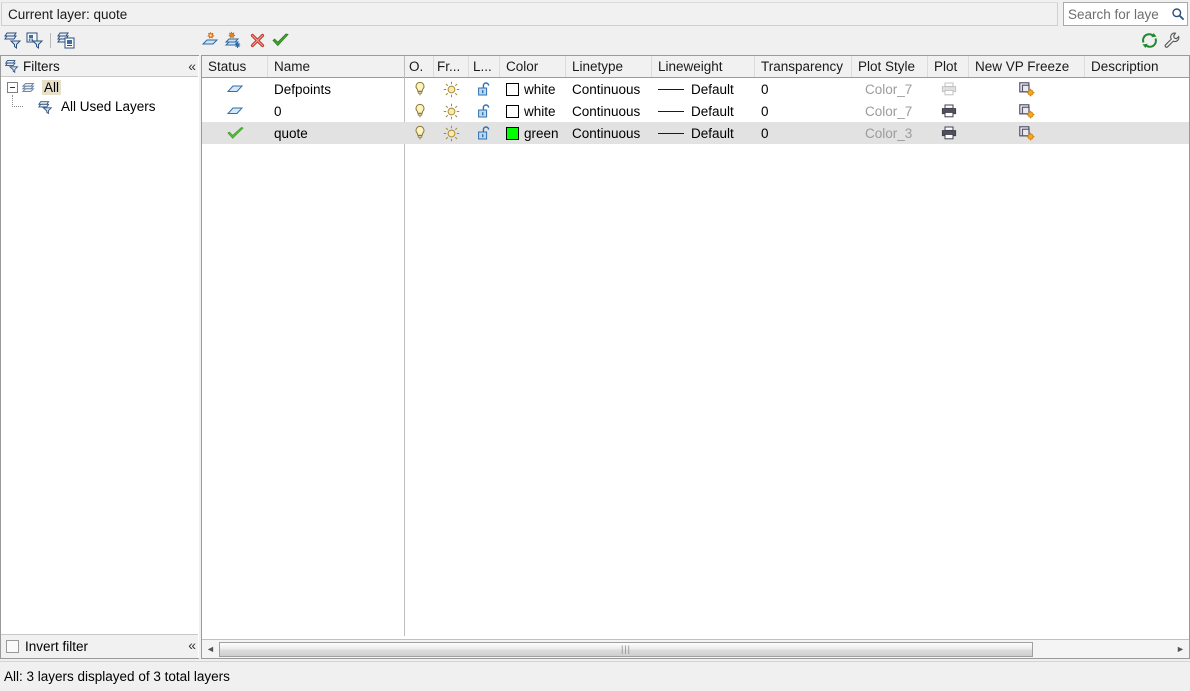 The height and width of the screenshot is (691, 1190). I want to click on filter-tree-item-all: All, so click(99, 87).